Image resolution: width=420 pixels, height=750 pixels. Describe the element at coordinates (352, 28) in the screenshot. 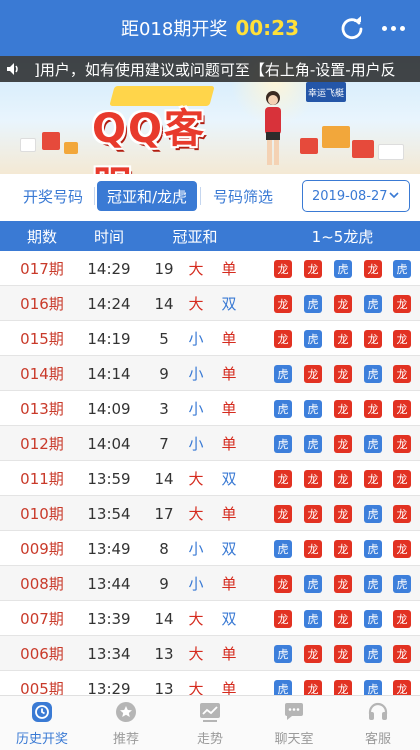

I see `refresh-icon` at that location.